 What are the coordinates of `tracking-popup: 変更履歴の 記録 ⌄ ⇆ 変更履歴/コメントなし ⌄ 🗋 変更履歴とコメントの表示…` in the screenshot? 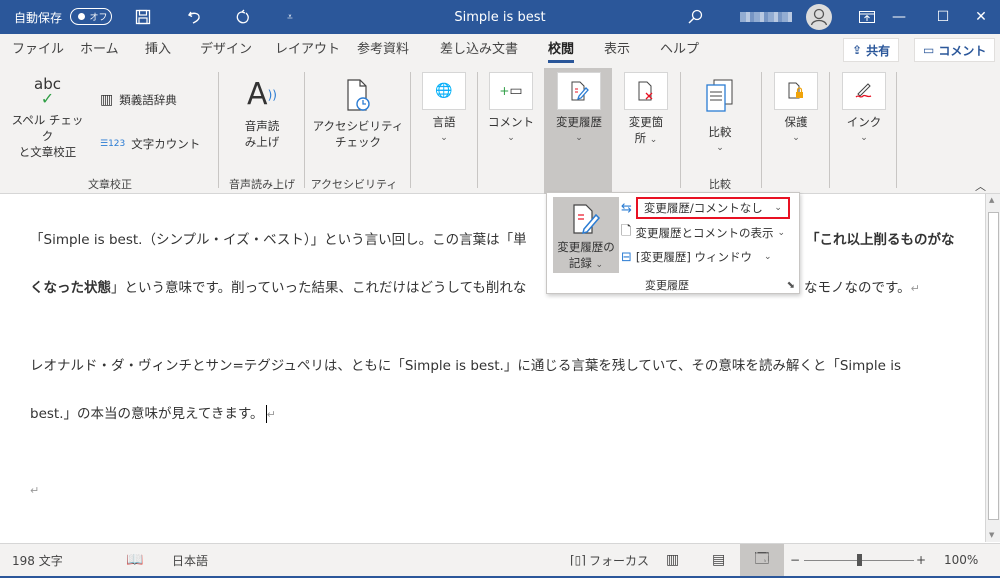 It's located at (673, 243).